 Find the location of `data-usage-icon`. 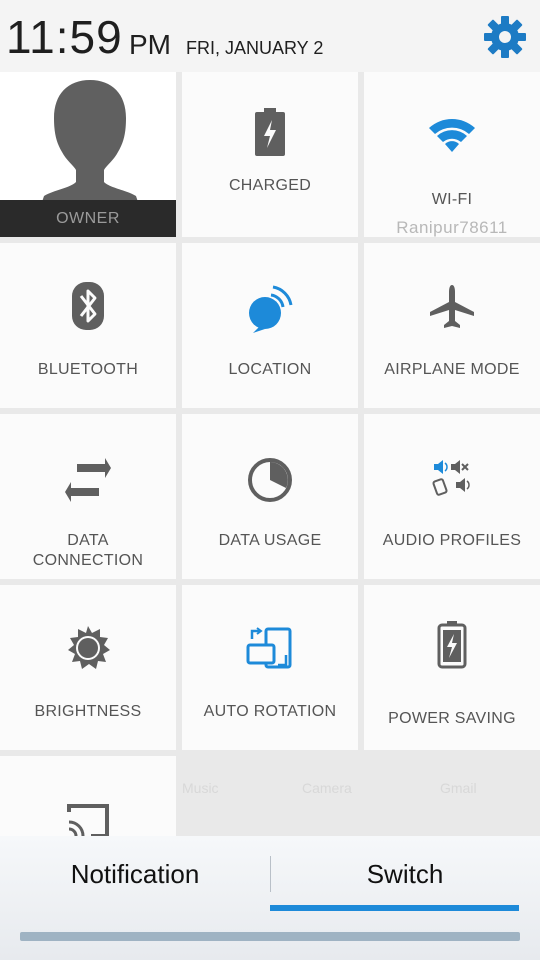

data-usage-icon is located at coordinates (270, 480).